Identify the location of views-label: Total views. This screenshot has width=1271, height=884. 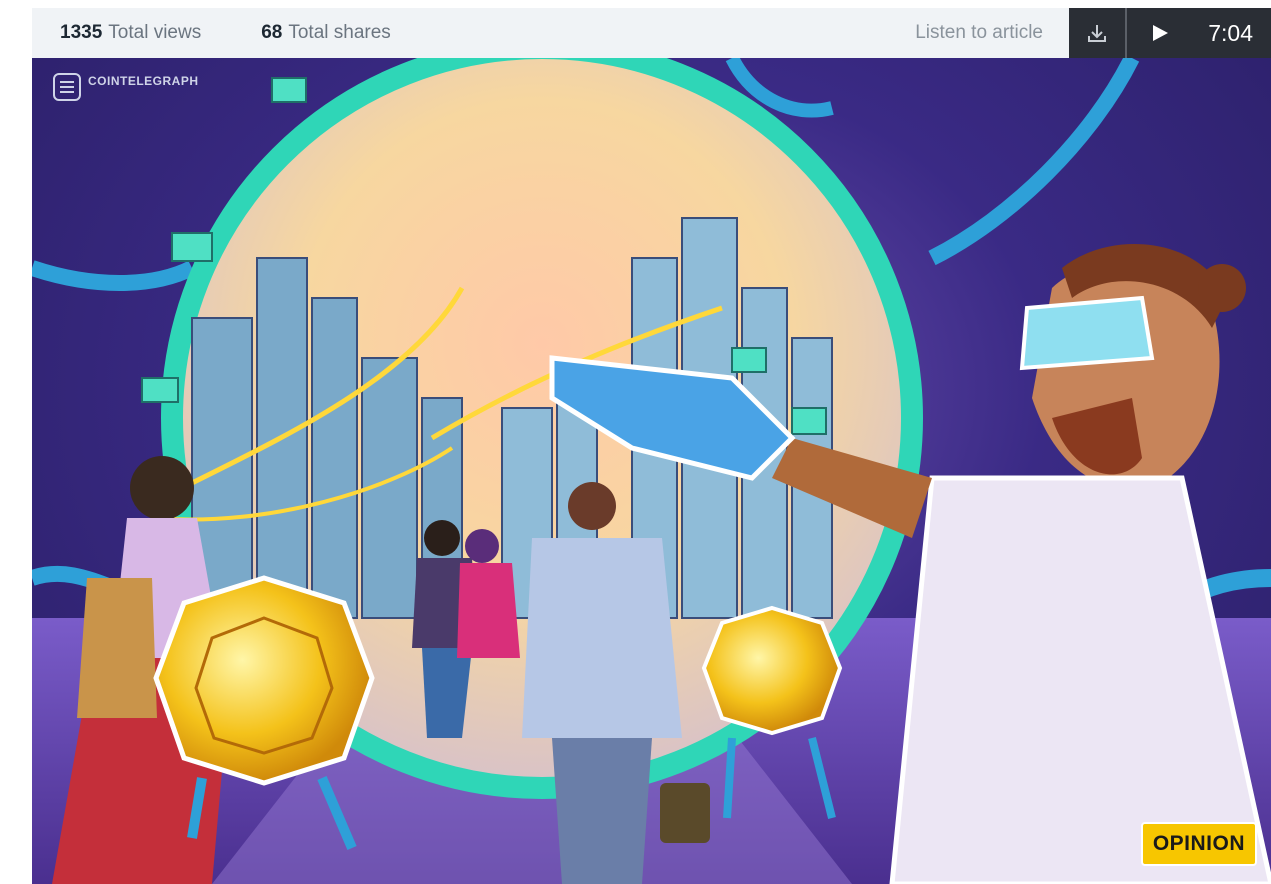
(155, 32).